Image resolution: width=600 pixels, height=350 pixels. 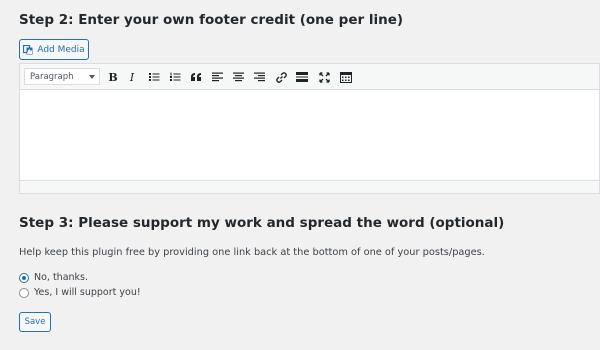 I want to click on fullscreen-button, so click(x=324, y=77).